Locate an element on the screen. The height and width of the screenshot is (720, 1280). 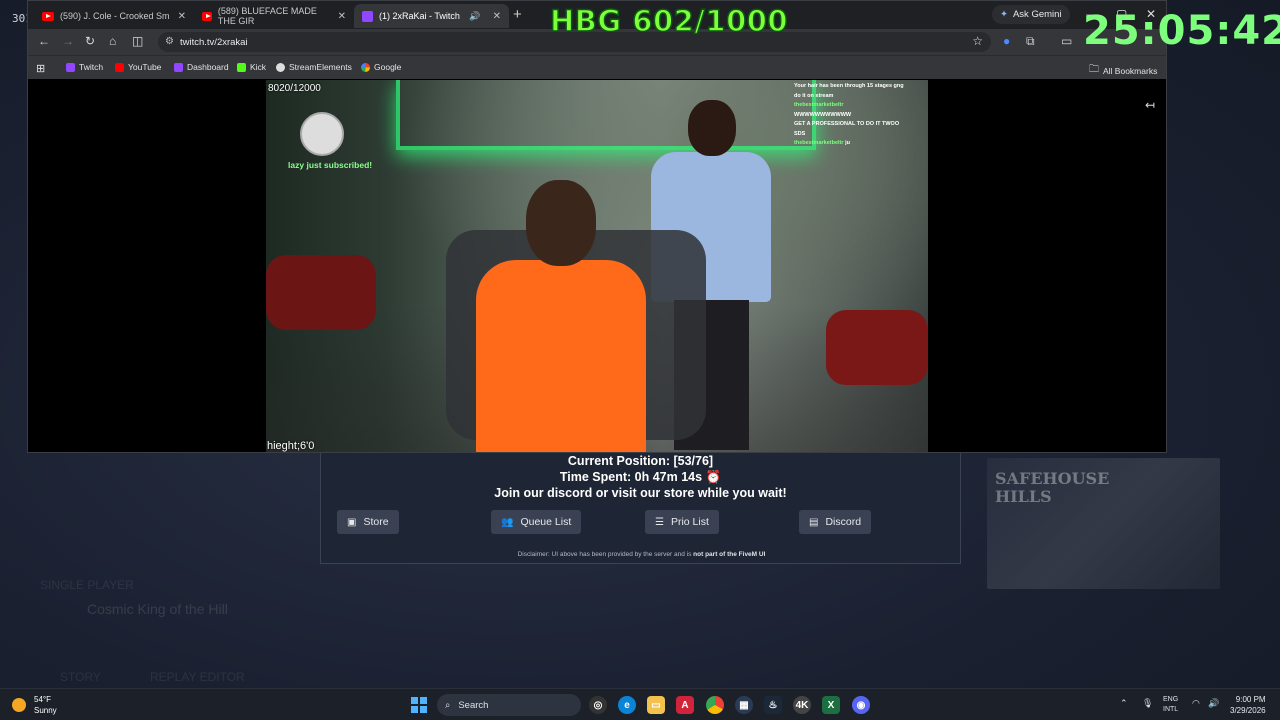
queue-position: Current Position: [53/76] is located at coordinates (640, 461).